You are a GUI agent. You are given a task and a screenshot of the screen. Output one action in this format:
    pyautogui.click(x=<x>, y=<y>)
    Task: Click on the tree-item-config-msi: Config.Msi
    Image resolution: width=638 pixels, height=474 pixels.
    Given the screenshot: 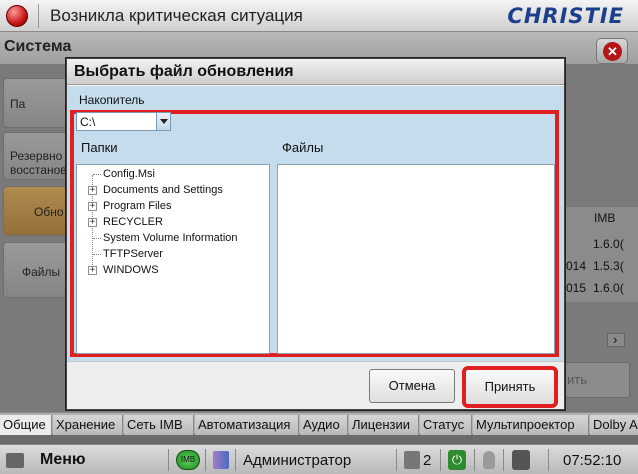 What is the action you would take?
    pyautogui.click(x=172, y=175)
    